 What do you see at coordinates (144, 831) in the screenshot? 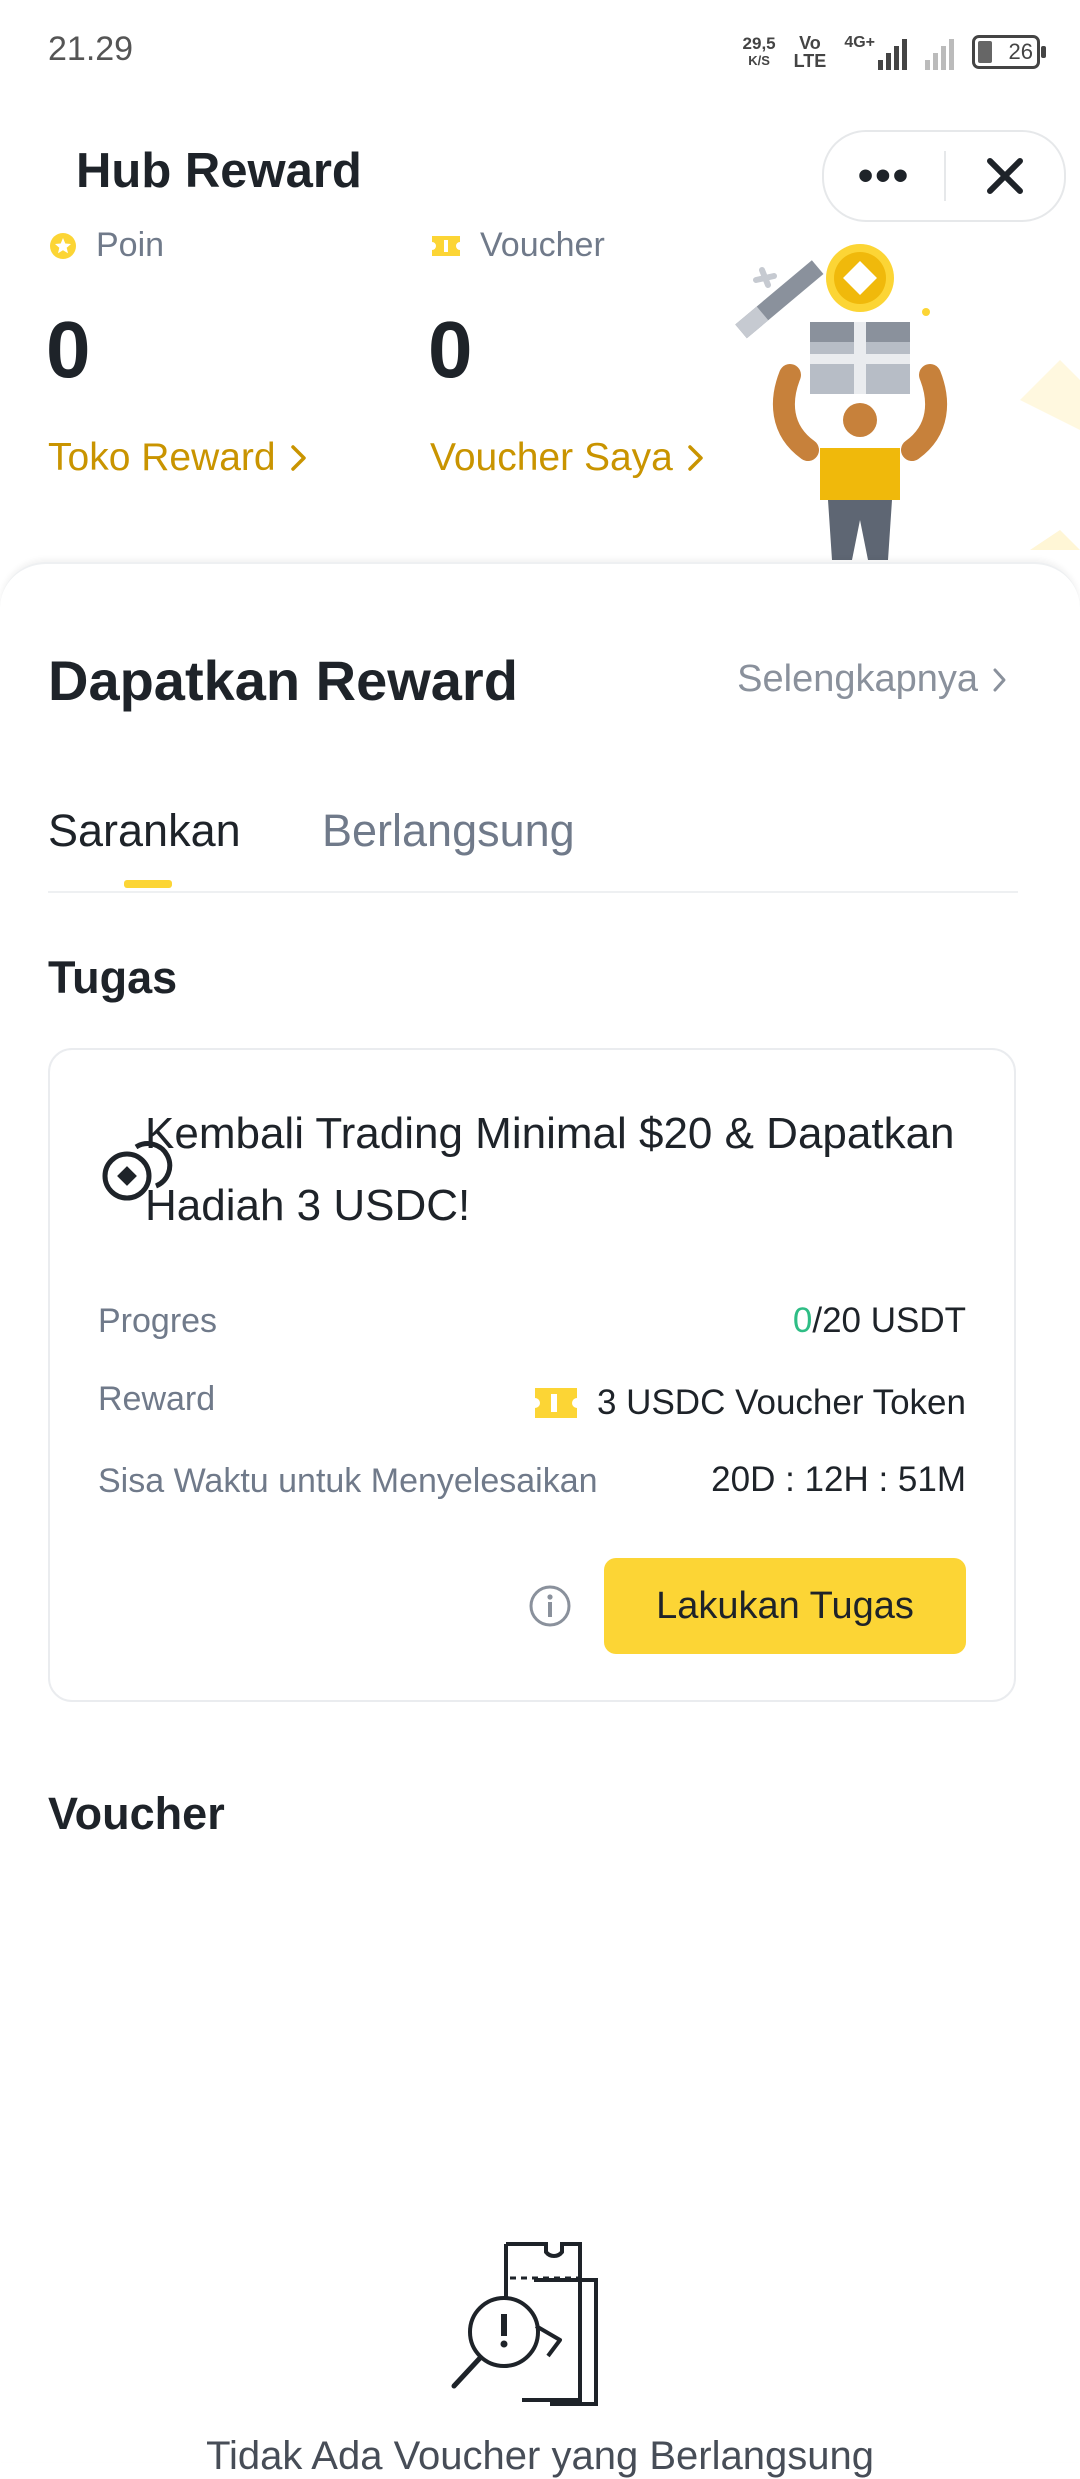
I see `tab-sarankan: Sarankan` at bounding box center [144, 831].